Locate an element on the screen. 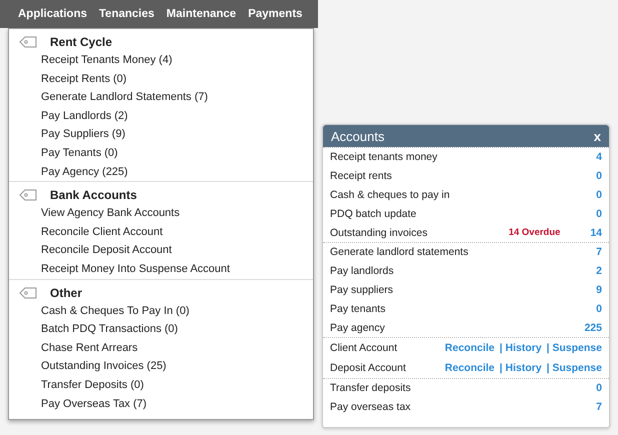 The image size is (618, 435). menu-item: Generate Landlord Statements (7) is located at coordinates (161, 97).